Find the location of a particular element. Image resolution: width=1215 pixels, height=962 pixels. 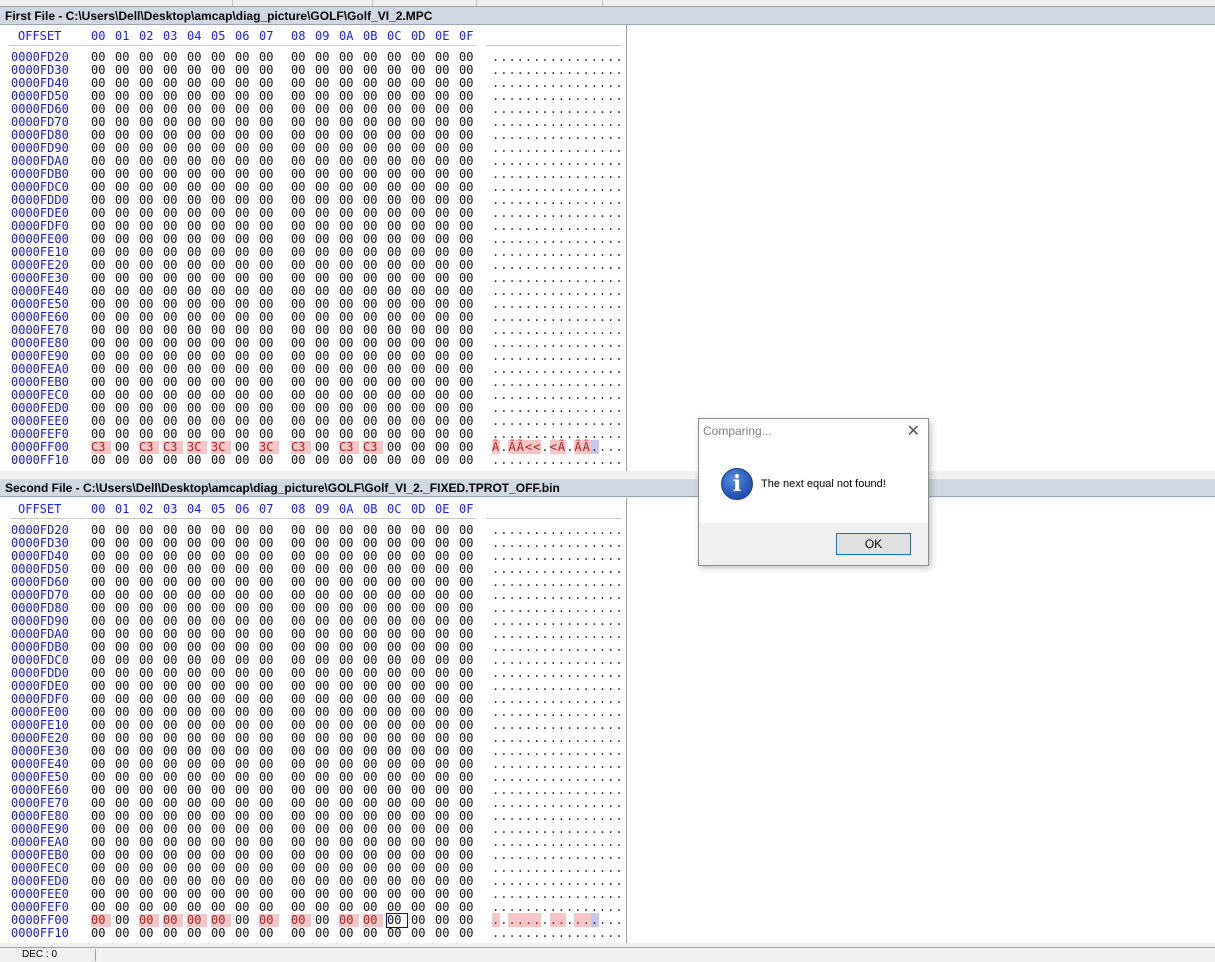

column-header-06: 06 is located at coordinates (242, 509).